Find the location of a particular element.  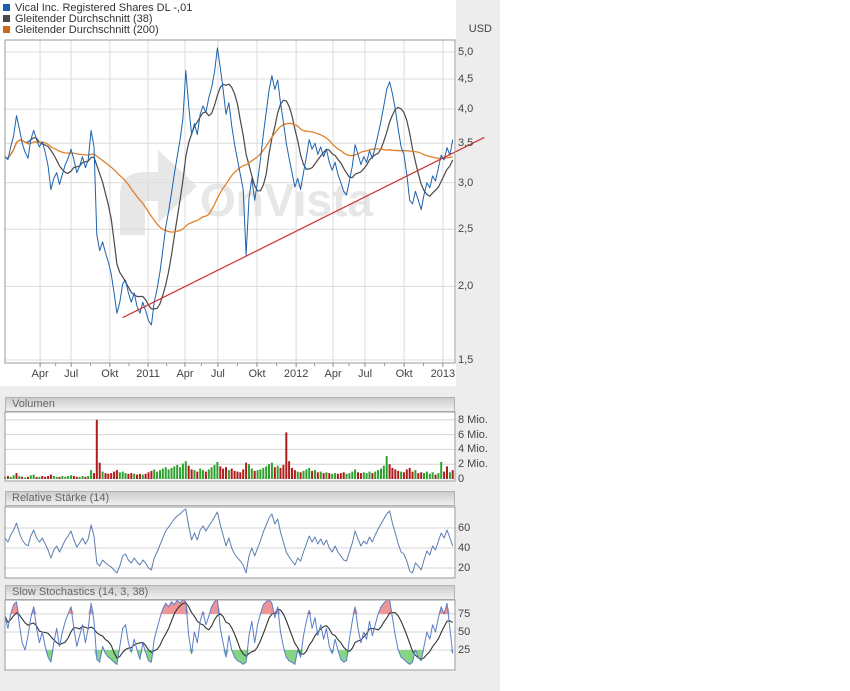

month-axis-label: 2011 is located at coordinates (148, 374).